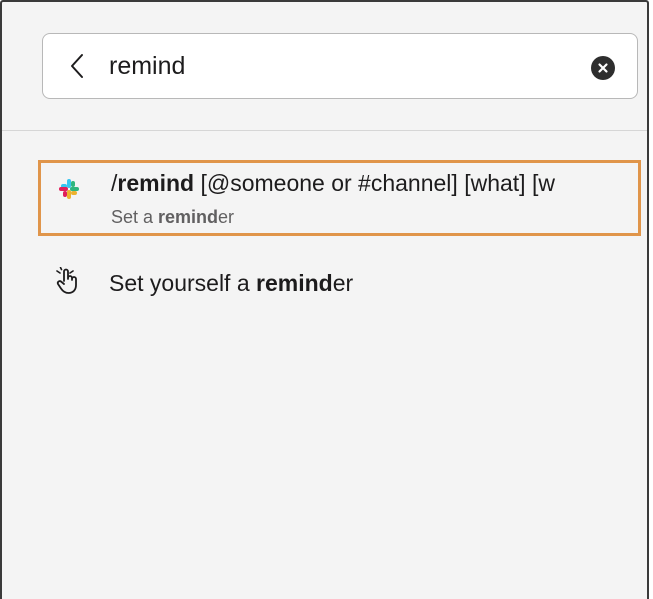 Image resolution: width=653 pixels, height=599 pixels. I want to click on search-box, so click(340, 66).